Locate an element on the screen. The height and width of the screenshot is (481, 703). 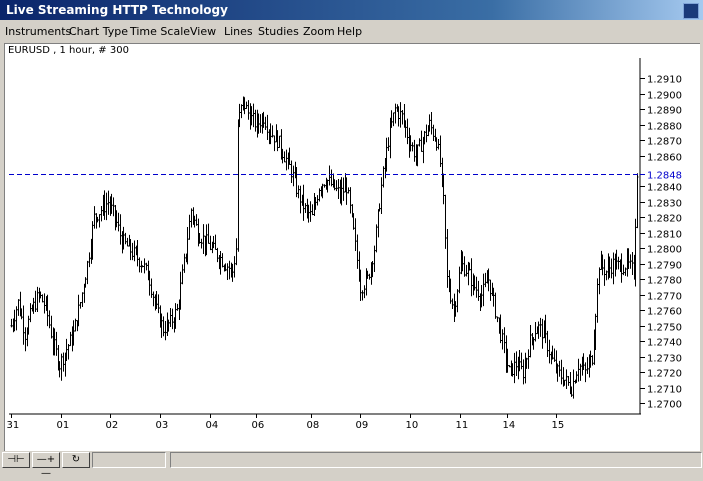
price-tick-label: 1.2810 is located at coordinates (664, 235).